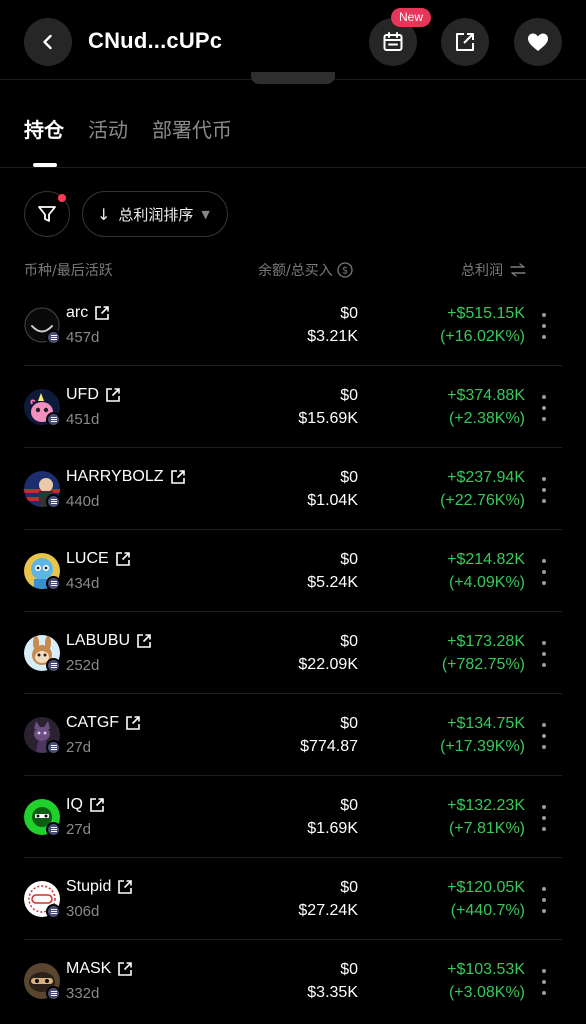 The height and width of the screenshot is (1024, 586). I want to click on new-badge: New, so click(411, 17).